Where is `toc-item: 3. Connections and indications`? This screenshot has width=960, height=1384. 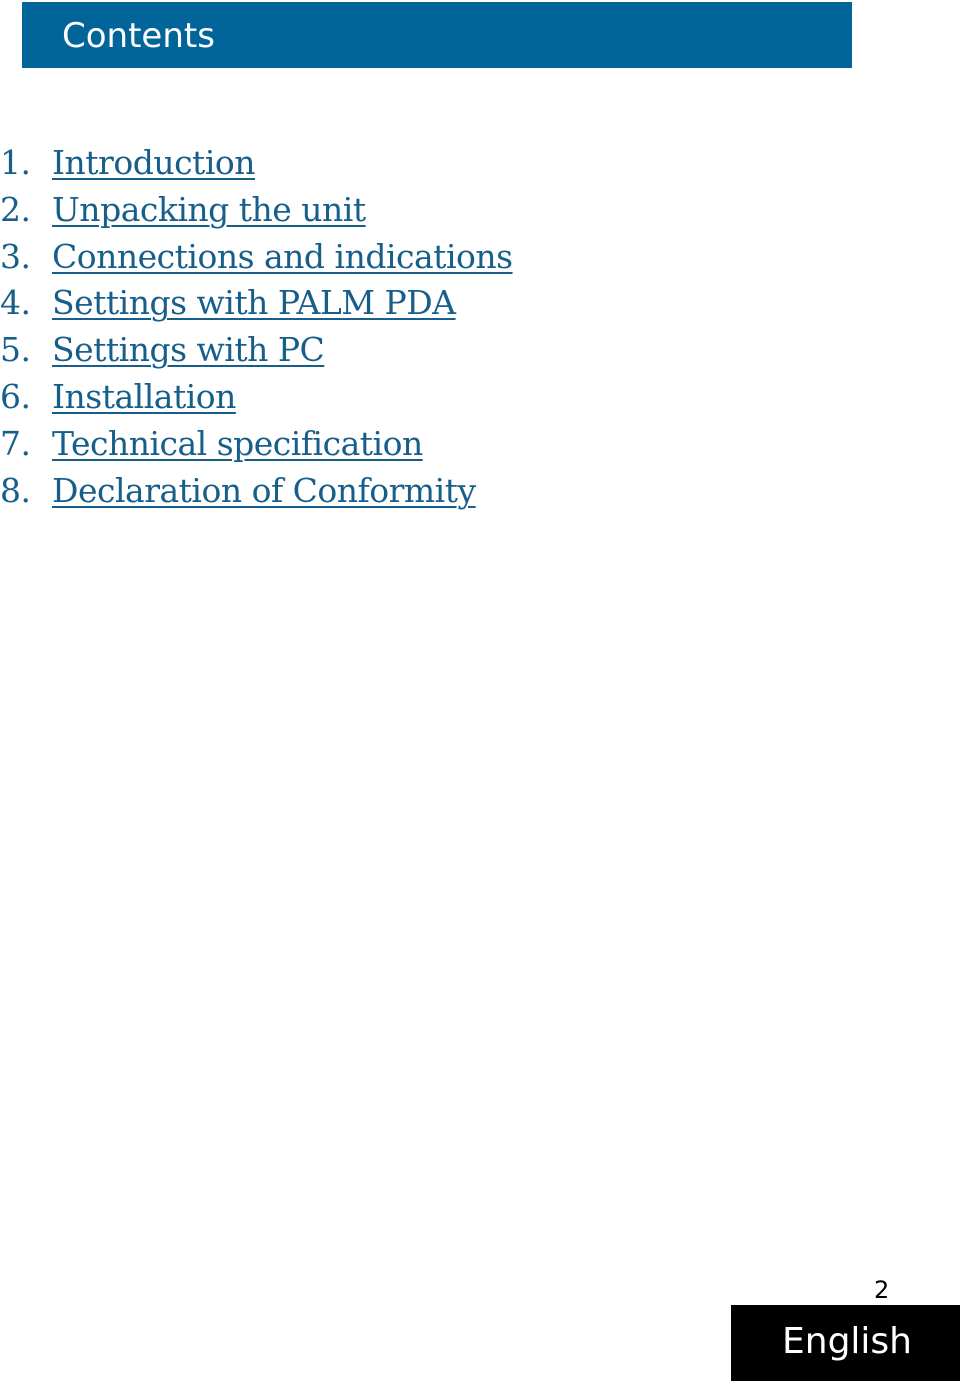 toc-item: 3. Connections and indications is located at coordinates (256, 257).